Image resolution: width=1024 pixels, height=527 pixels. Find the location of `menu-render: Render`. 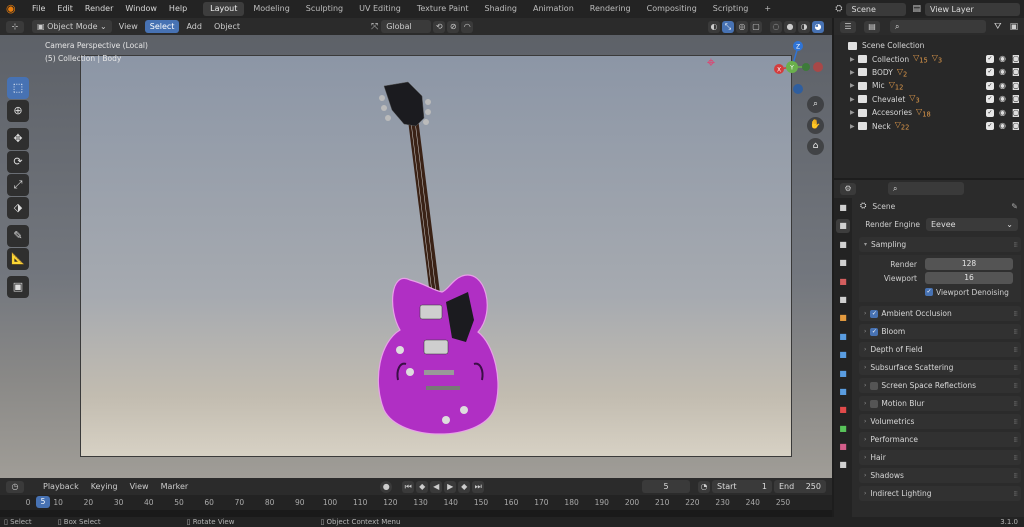

menu-render: Render is located at coordinates (99, 9).